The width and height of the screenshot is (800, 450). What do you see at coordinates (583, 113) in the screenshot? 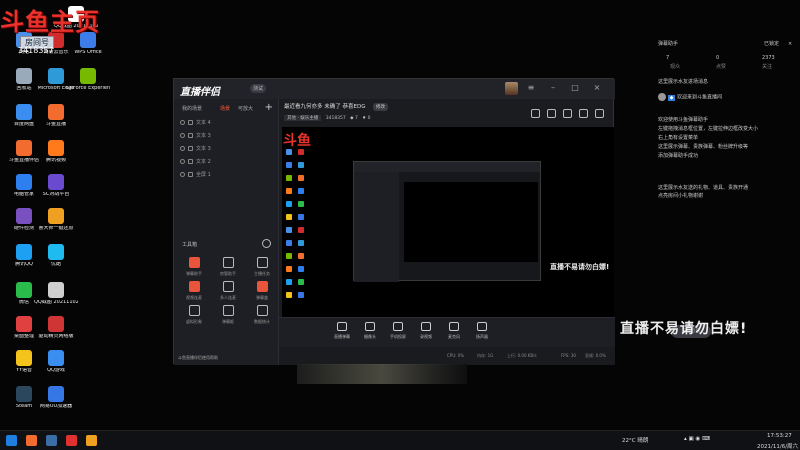
I see `shirt-icon` at bounding box center [583, 113].